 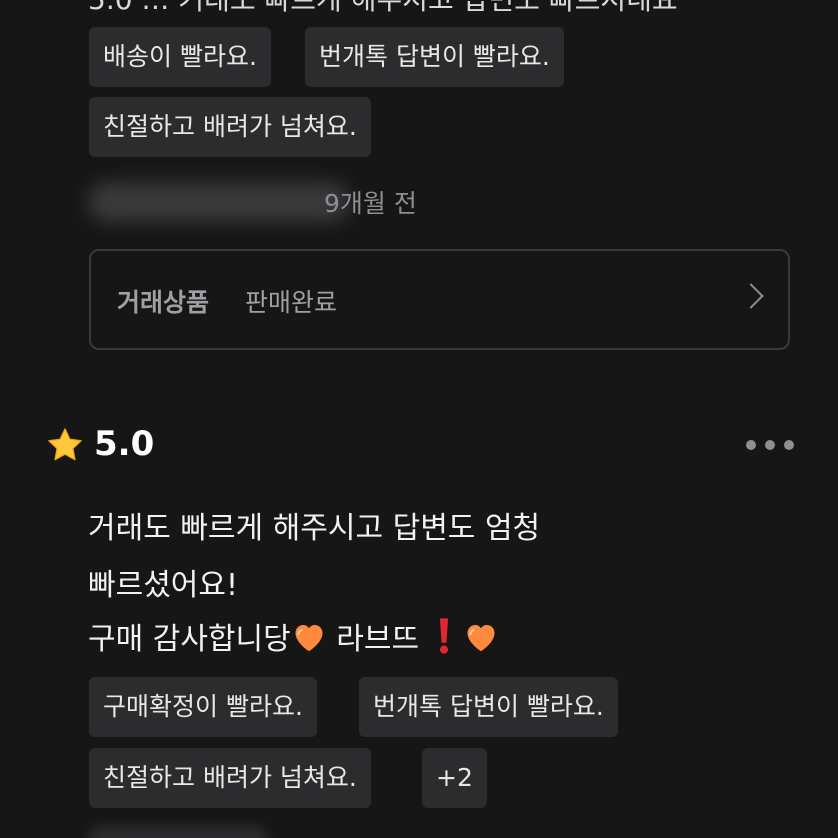 What do you see at coordinates (454, 778) in the screenshot?
I see `more-tags-button: +2` at bounding box center [454, 778].